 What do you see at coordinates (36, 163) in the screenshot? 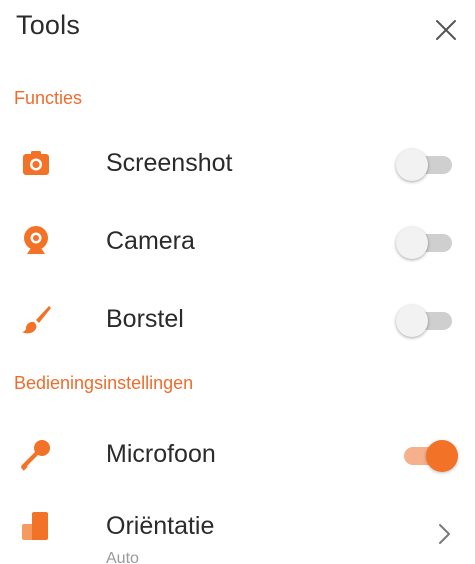
I see `camera-icon` at bounding box center [36, 163].